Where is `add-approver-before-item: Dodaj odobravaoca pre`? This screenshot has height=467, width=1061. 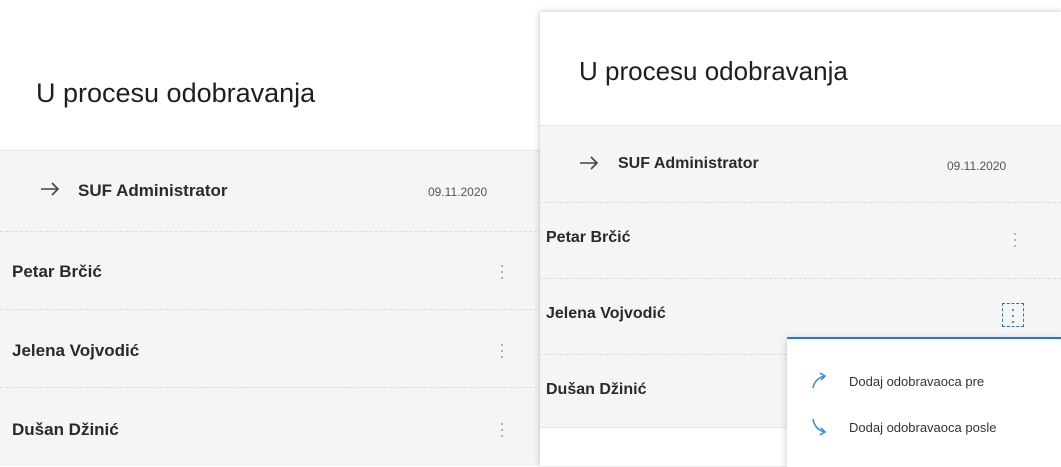 add-approver-before-item: Dodaj odobravaoca pre is located at coordinates (924, 382).